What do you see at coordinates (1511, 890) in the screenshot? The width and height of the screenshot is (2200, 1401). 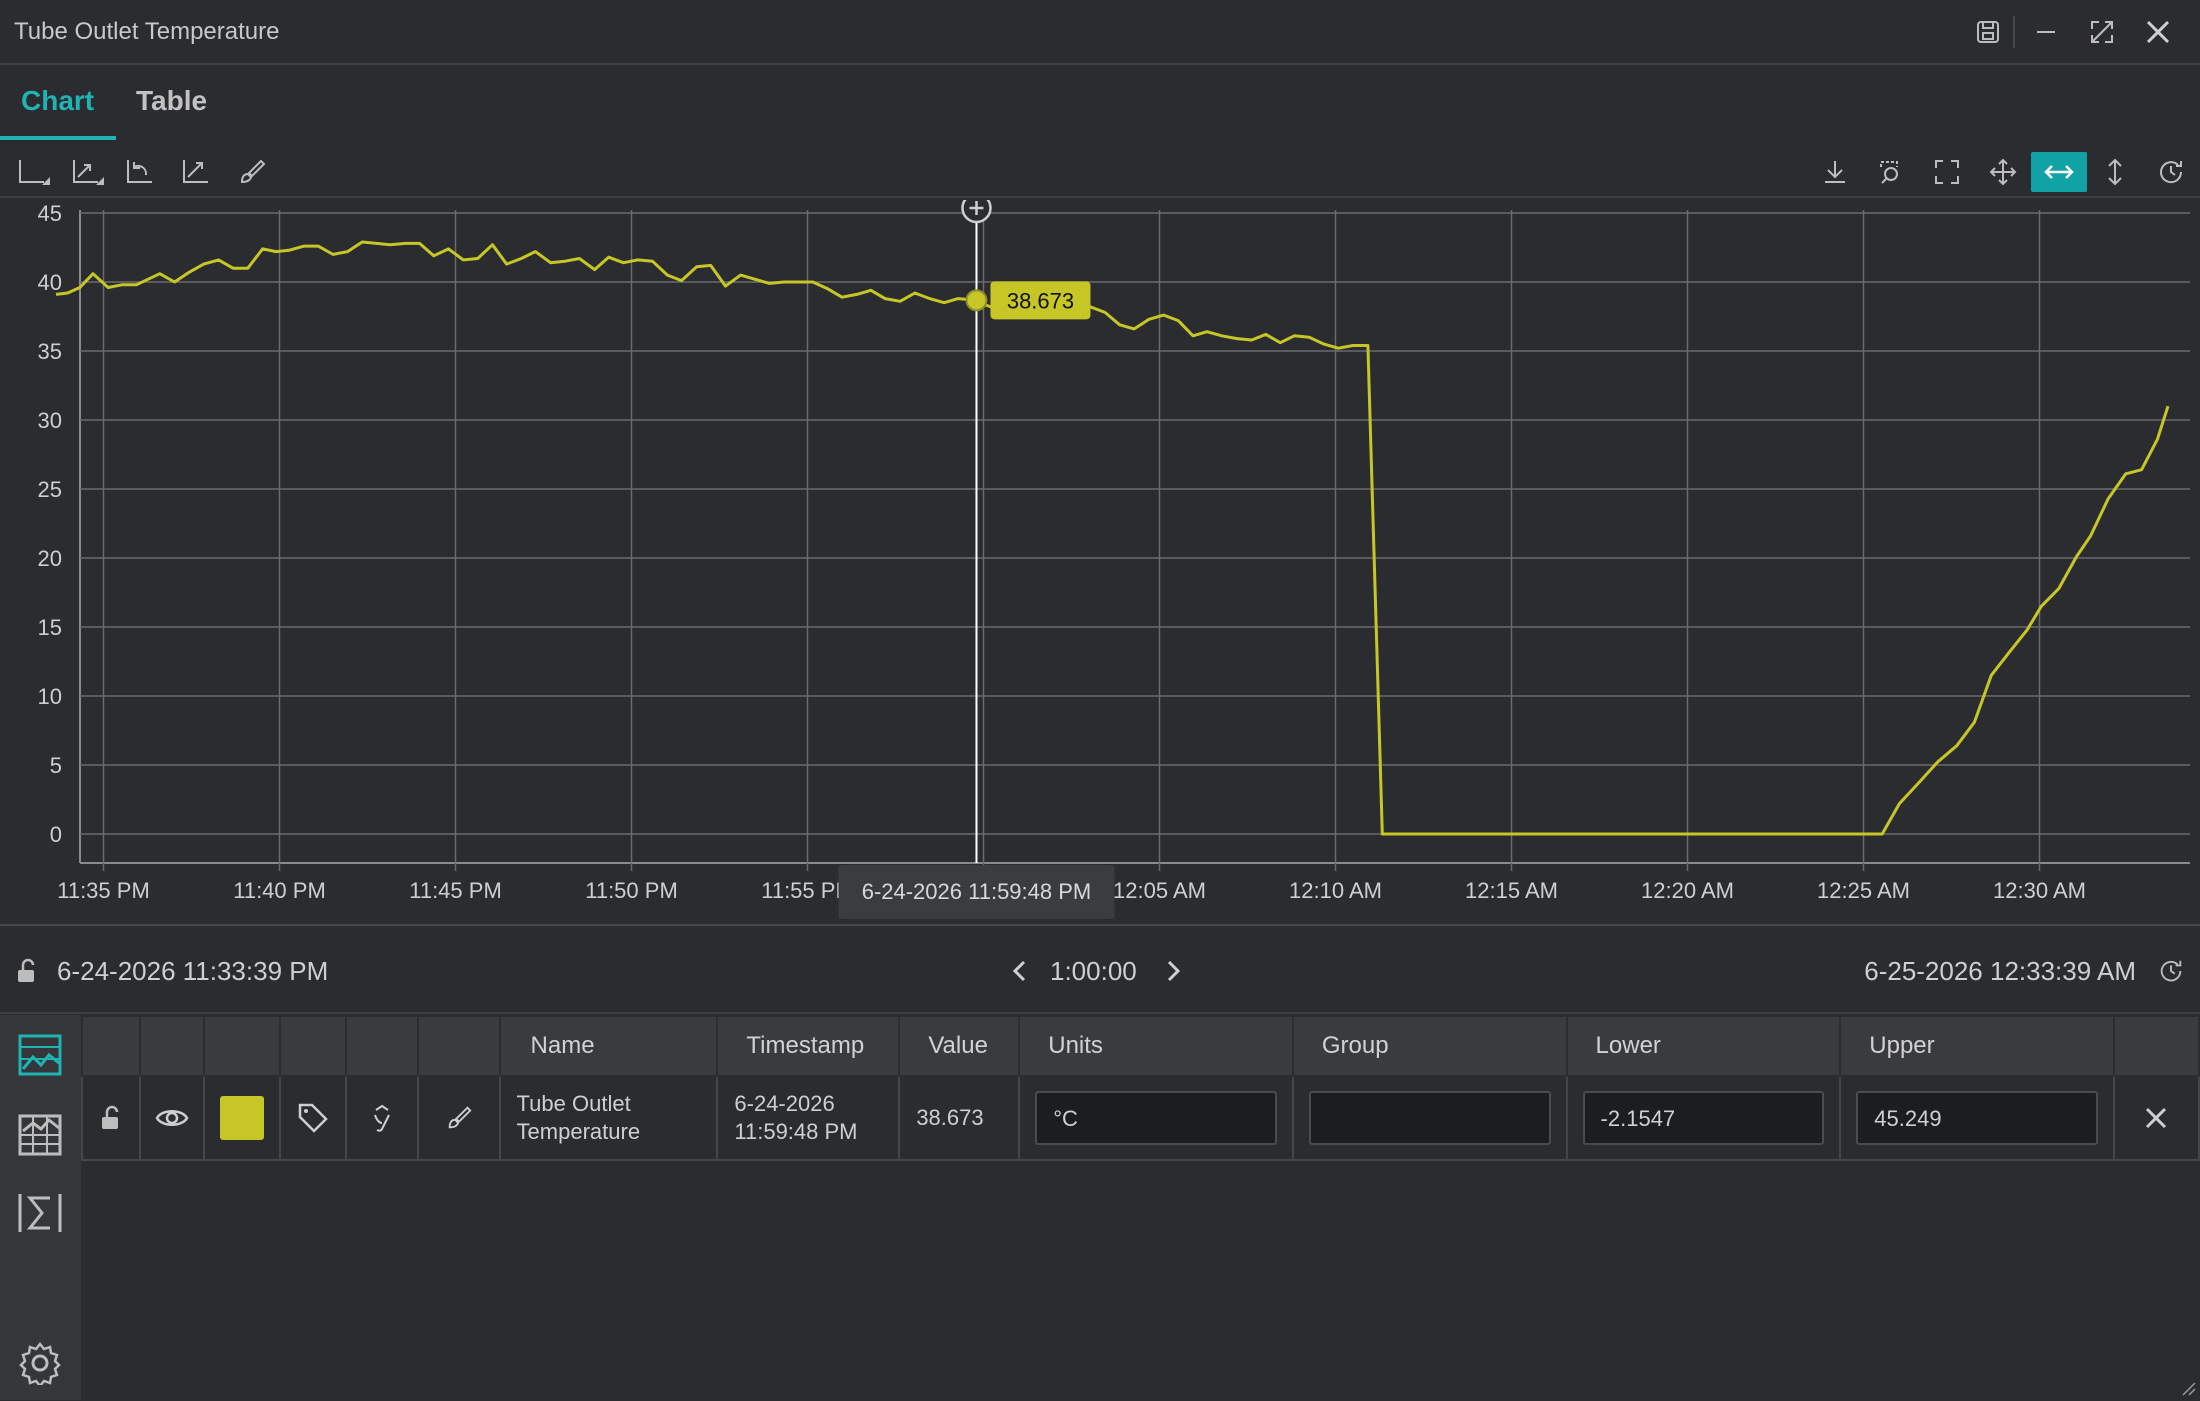 I see `x-tick-label: 12:15 AM` at bounding box center [1511, 890].